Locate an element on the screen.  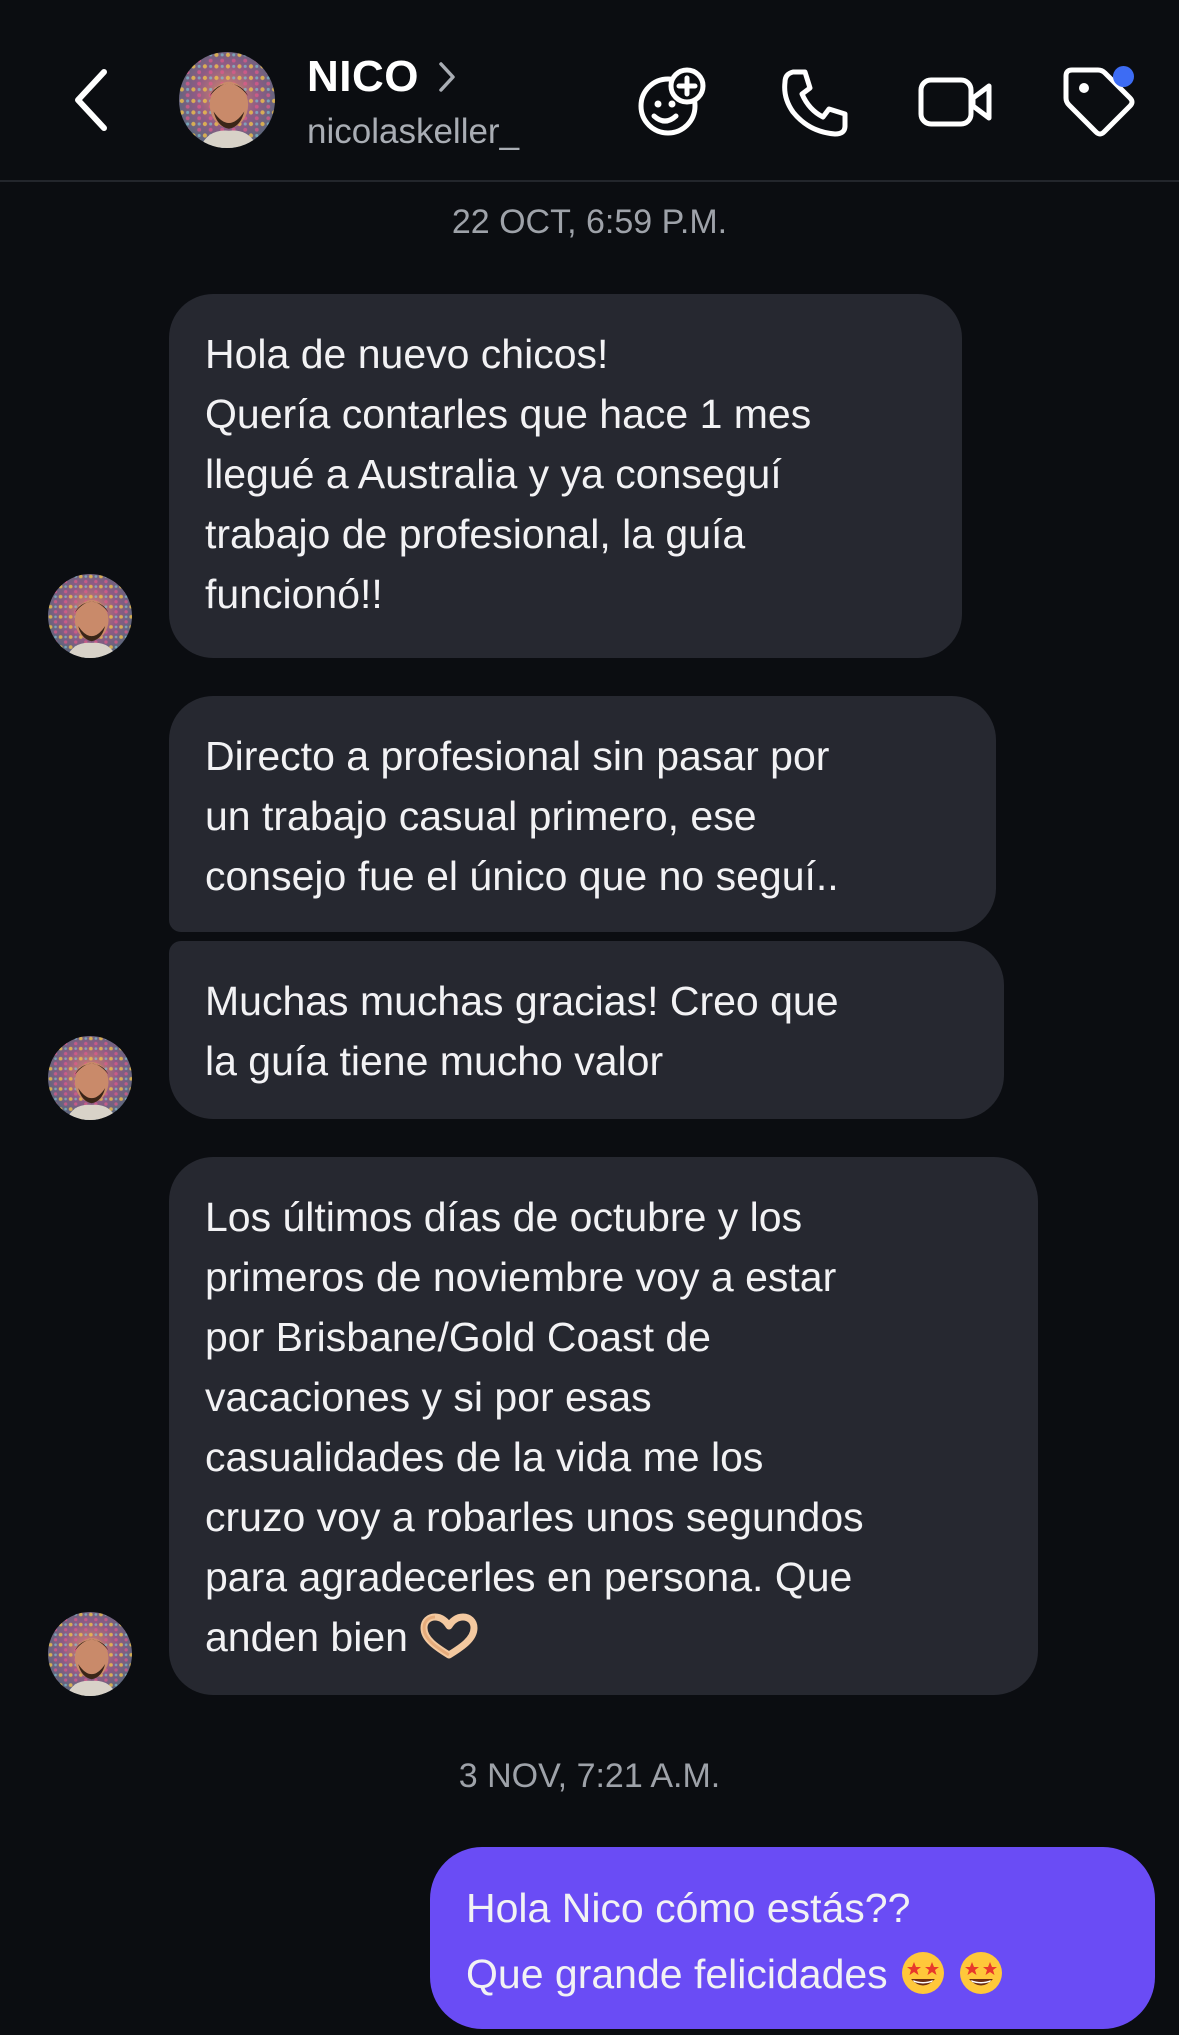
message-line: vacaciones y si por esas is located at coordinates (428, 1397).